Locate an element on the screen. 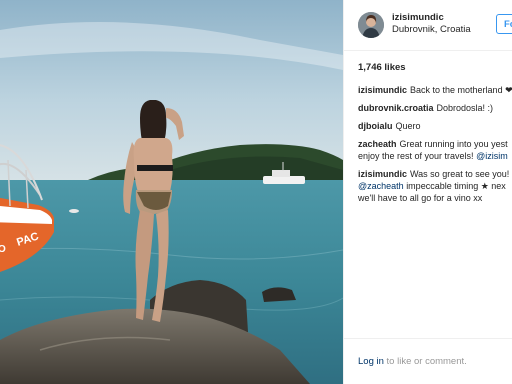 The height and width of the screenshot is (384, 512). comment-text: Great running into you yest is located at coordinates (453, 144).